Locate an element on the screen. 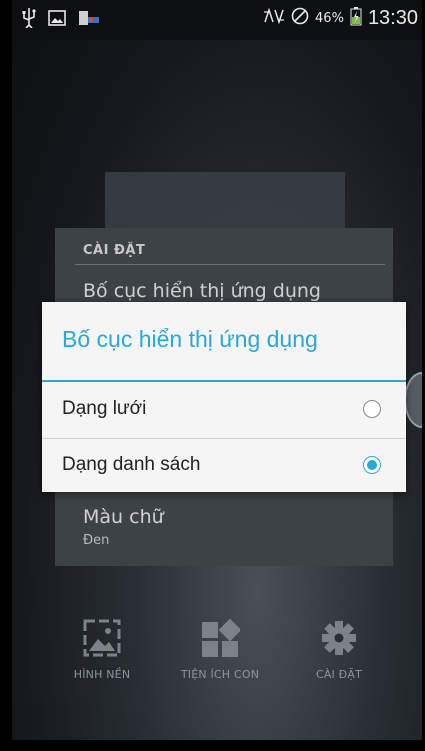  image-icon is located at coordinates (57, 20).